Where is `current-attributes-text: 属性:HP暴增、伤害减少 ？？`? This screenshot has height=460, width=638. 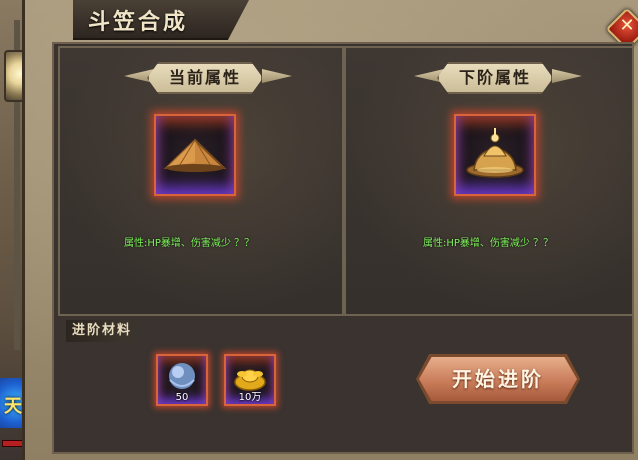
current-attributes-text: 属性:HP暴增、伤害减少 ？？ is located at coordinates (189, 243).